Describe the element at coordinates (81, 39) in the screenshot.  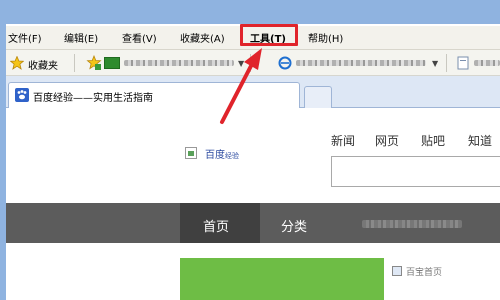
I see `menu-edit: 编辑(E)` at that location.